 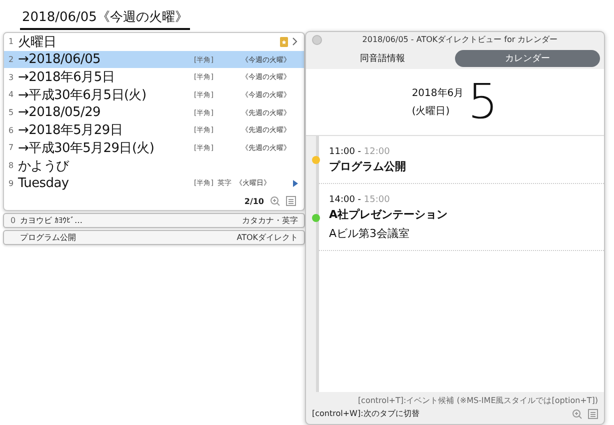 What do you see at coordinates (154, 42) in the screenshot?
I see `candidate-item: 1 火曜日` at bounding box center [154, 42].